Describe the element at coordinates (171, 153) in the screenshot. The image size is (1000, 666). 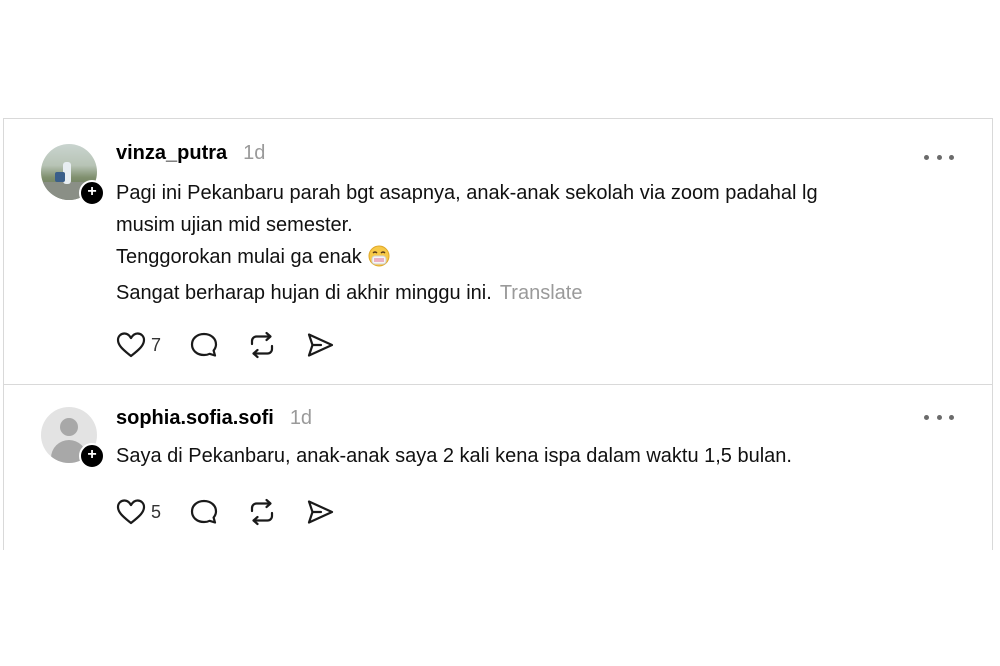
I see `username: vinza_putra` at that location.